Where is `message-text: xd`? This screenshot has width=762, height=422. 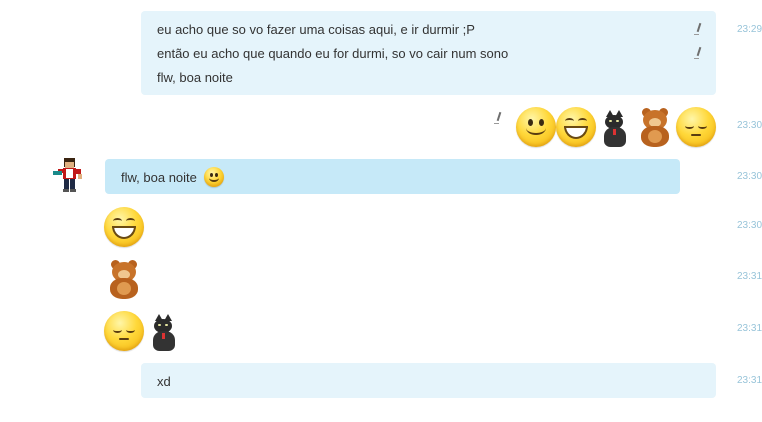 message-text: xd is located at coordinates (164, 381).